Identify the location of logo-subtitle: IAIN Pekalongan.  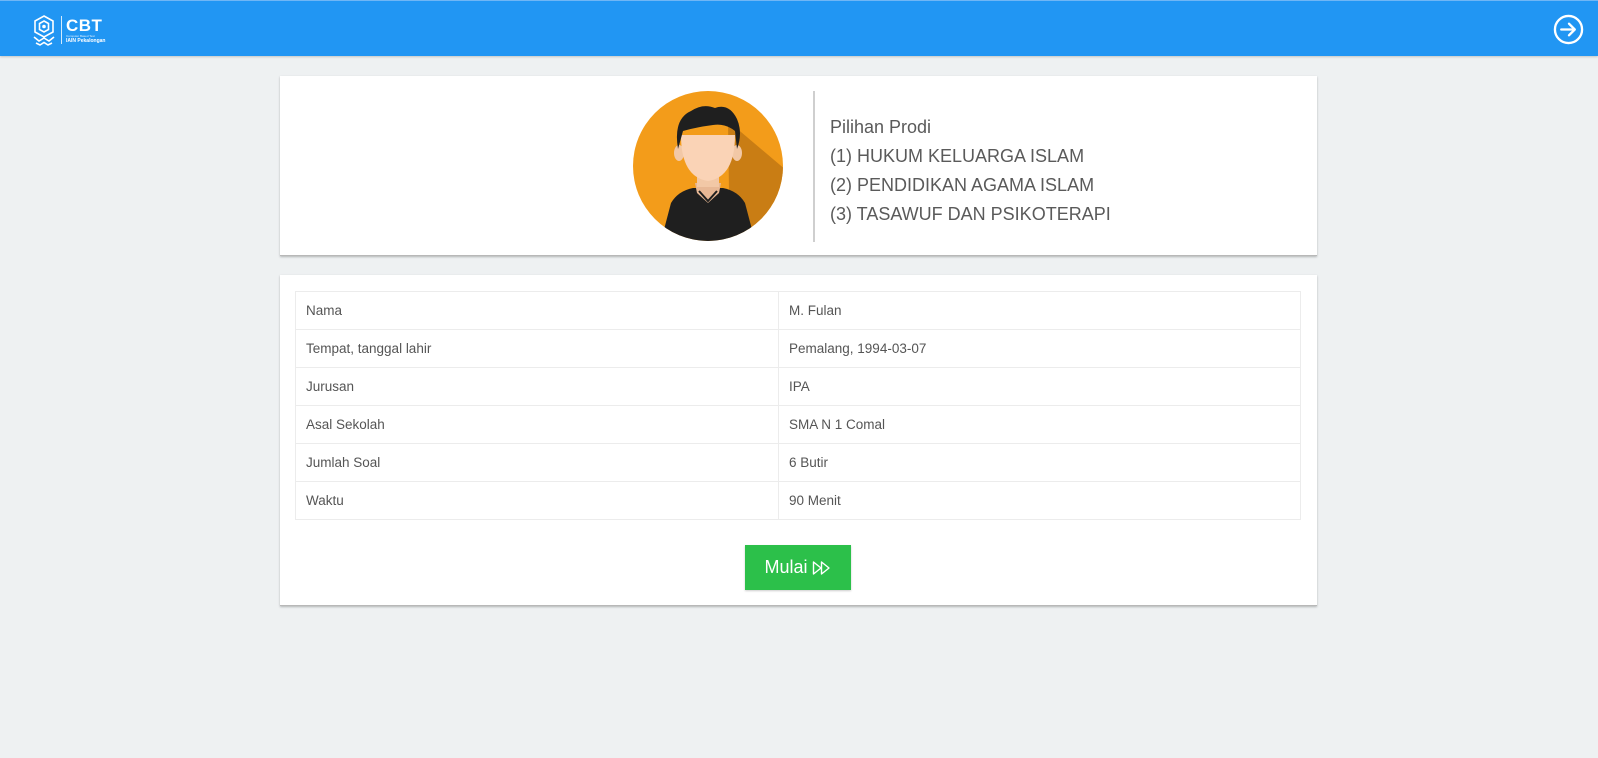
(86, 40).